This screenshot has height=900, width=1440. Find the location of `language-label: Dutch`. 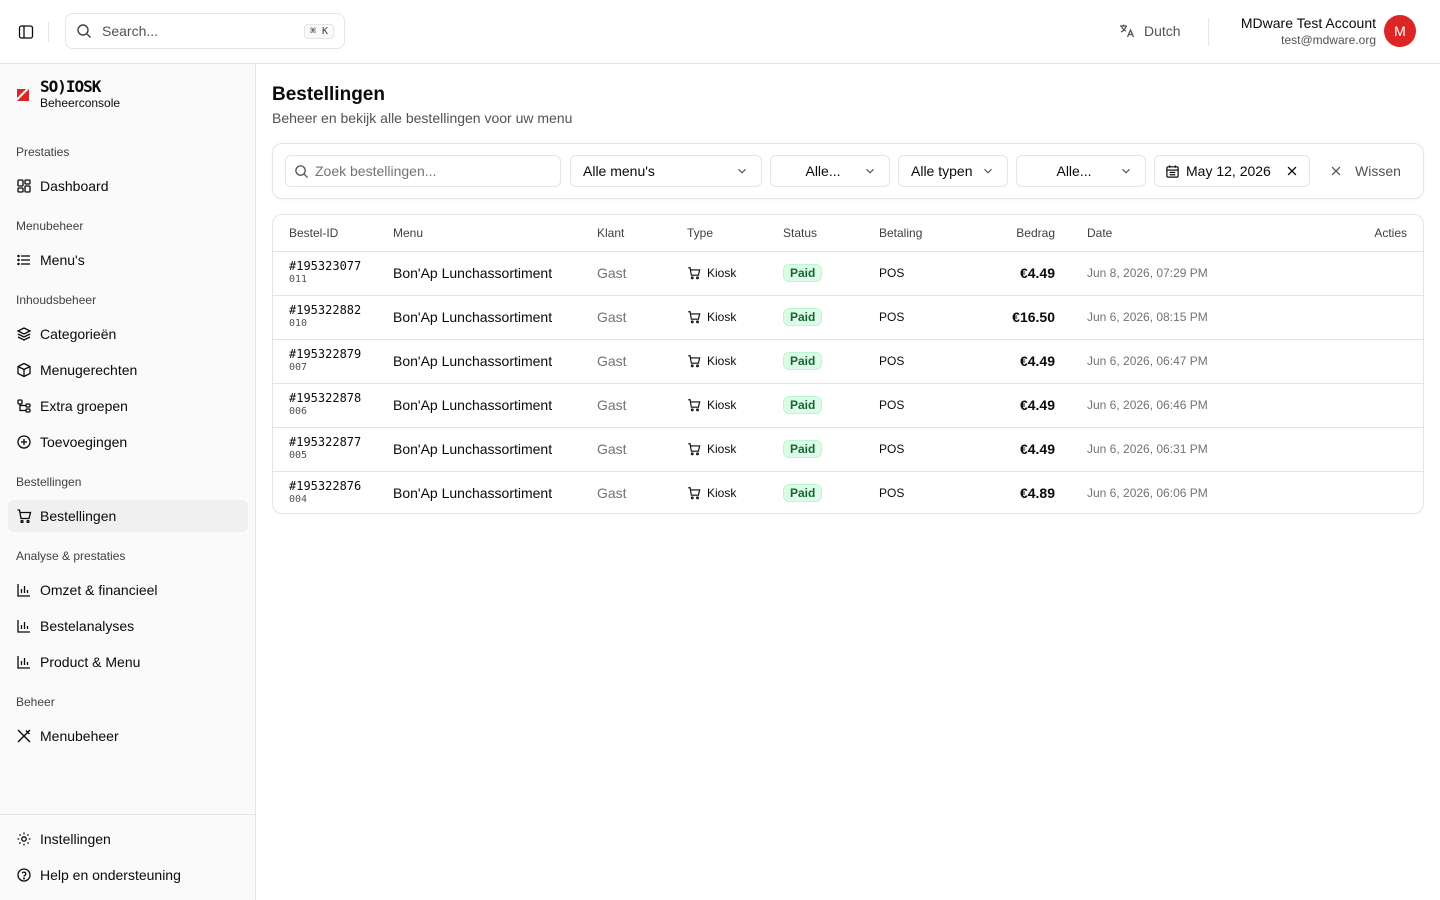

language-label: Dutch is located at coordinates (1162, 31).